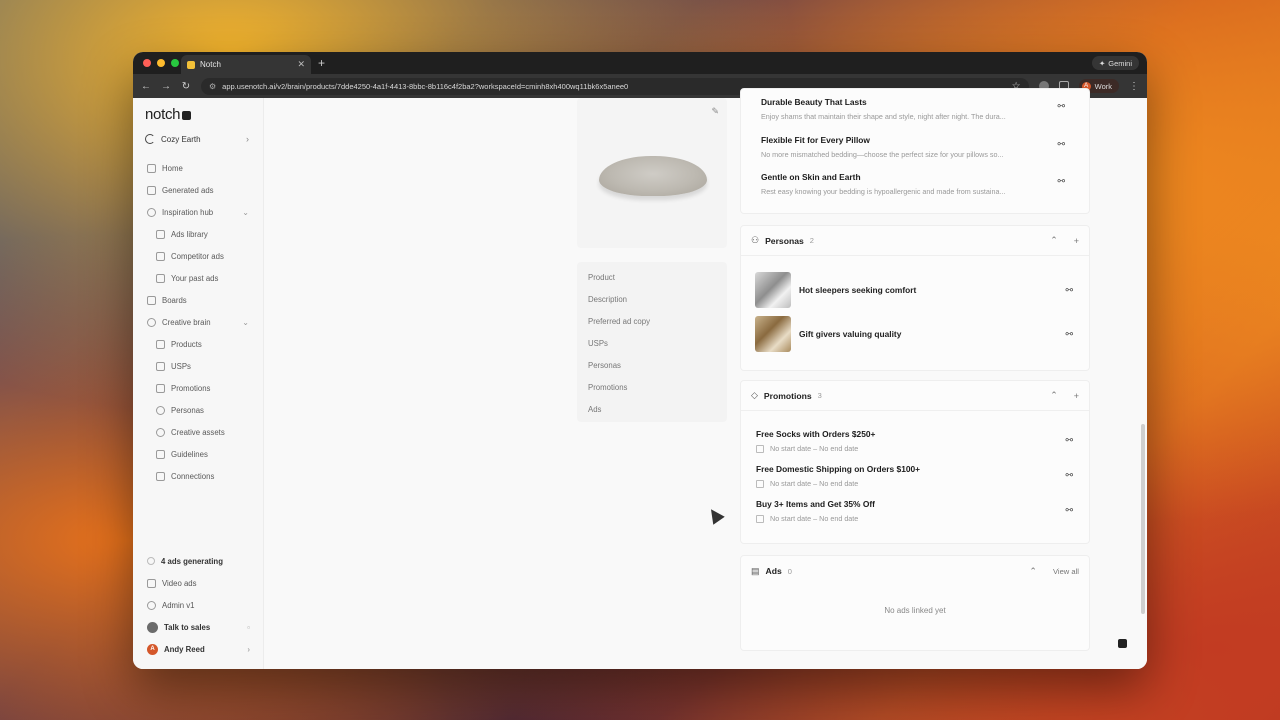 The image size is (1280, 720). Describe the element at coordinates (1122, 643) in the screenshot. I see `chat-widget-button` at that location.